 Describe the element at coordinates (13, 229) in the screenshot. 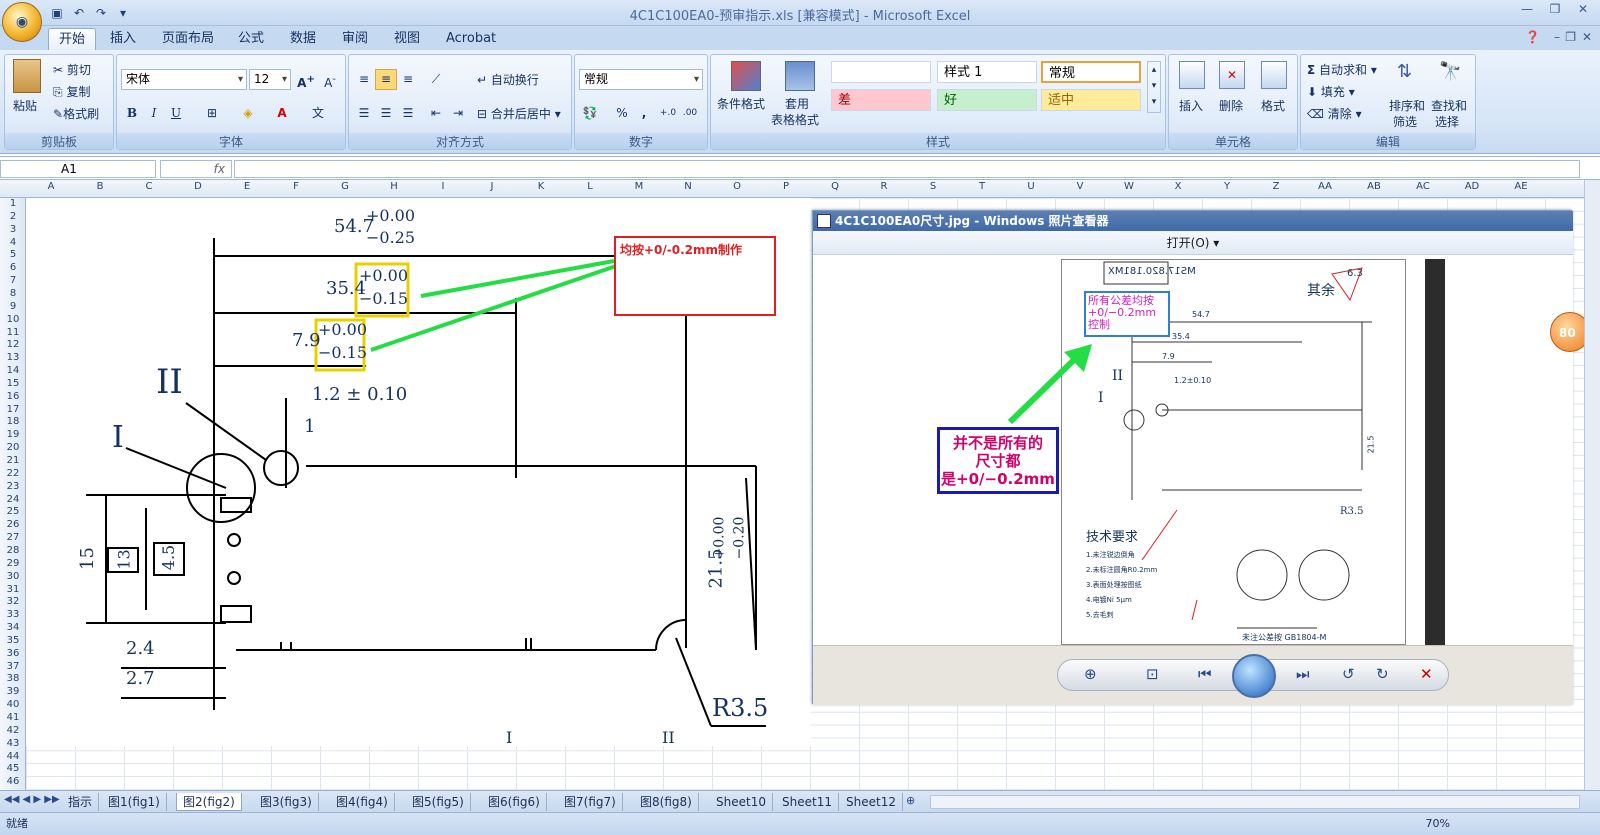

I see `row-header: 3` at that location.